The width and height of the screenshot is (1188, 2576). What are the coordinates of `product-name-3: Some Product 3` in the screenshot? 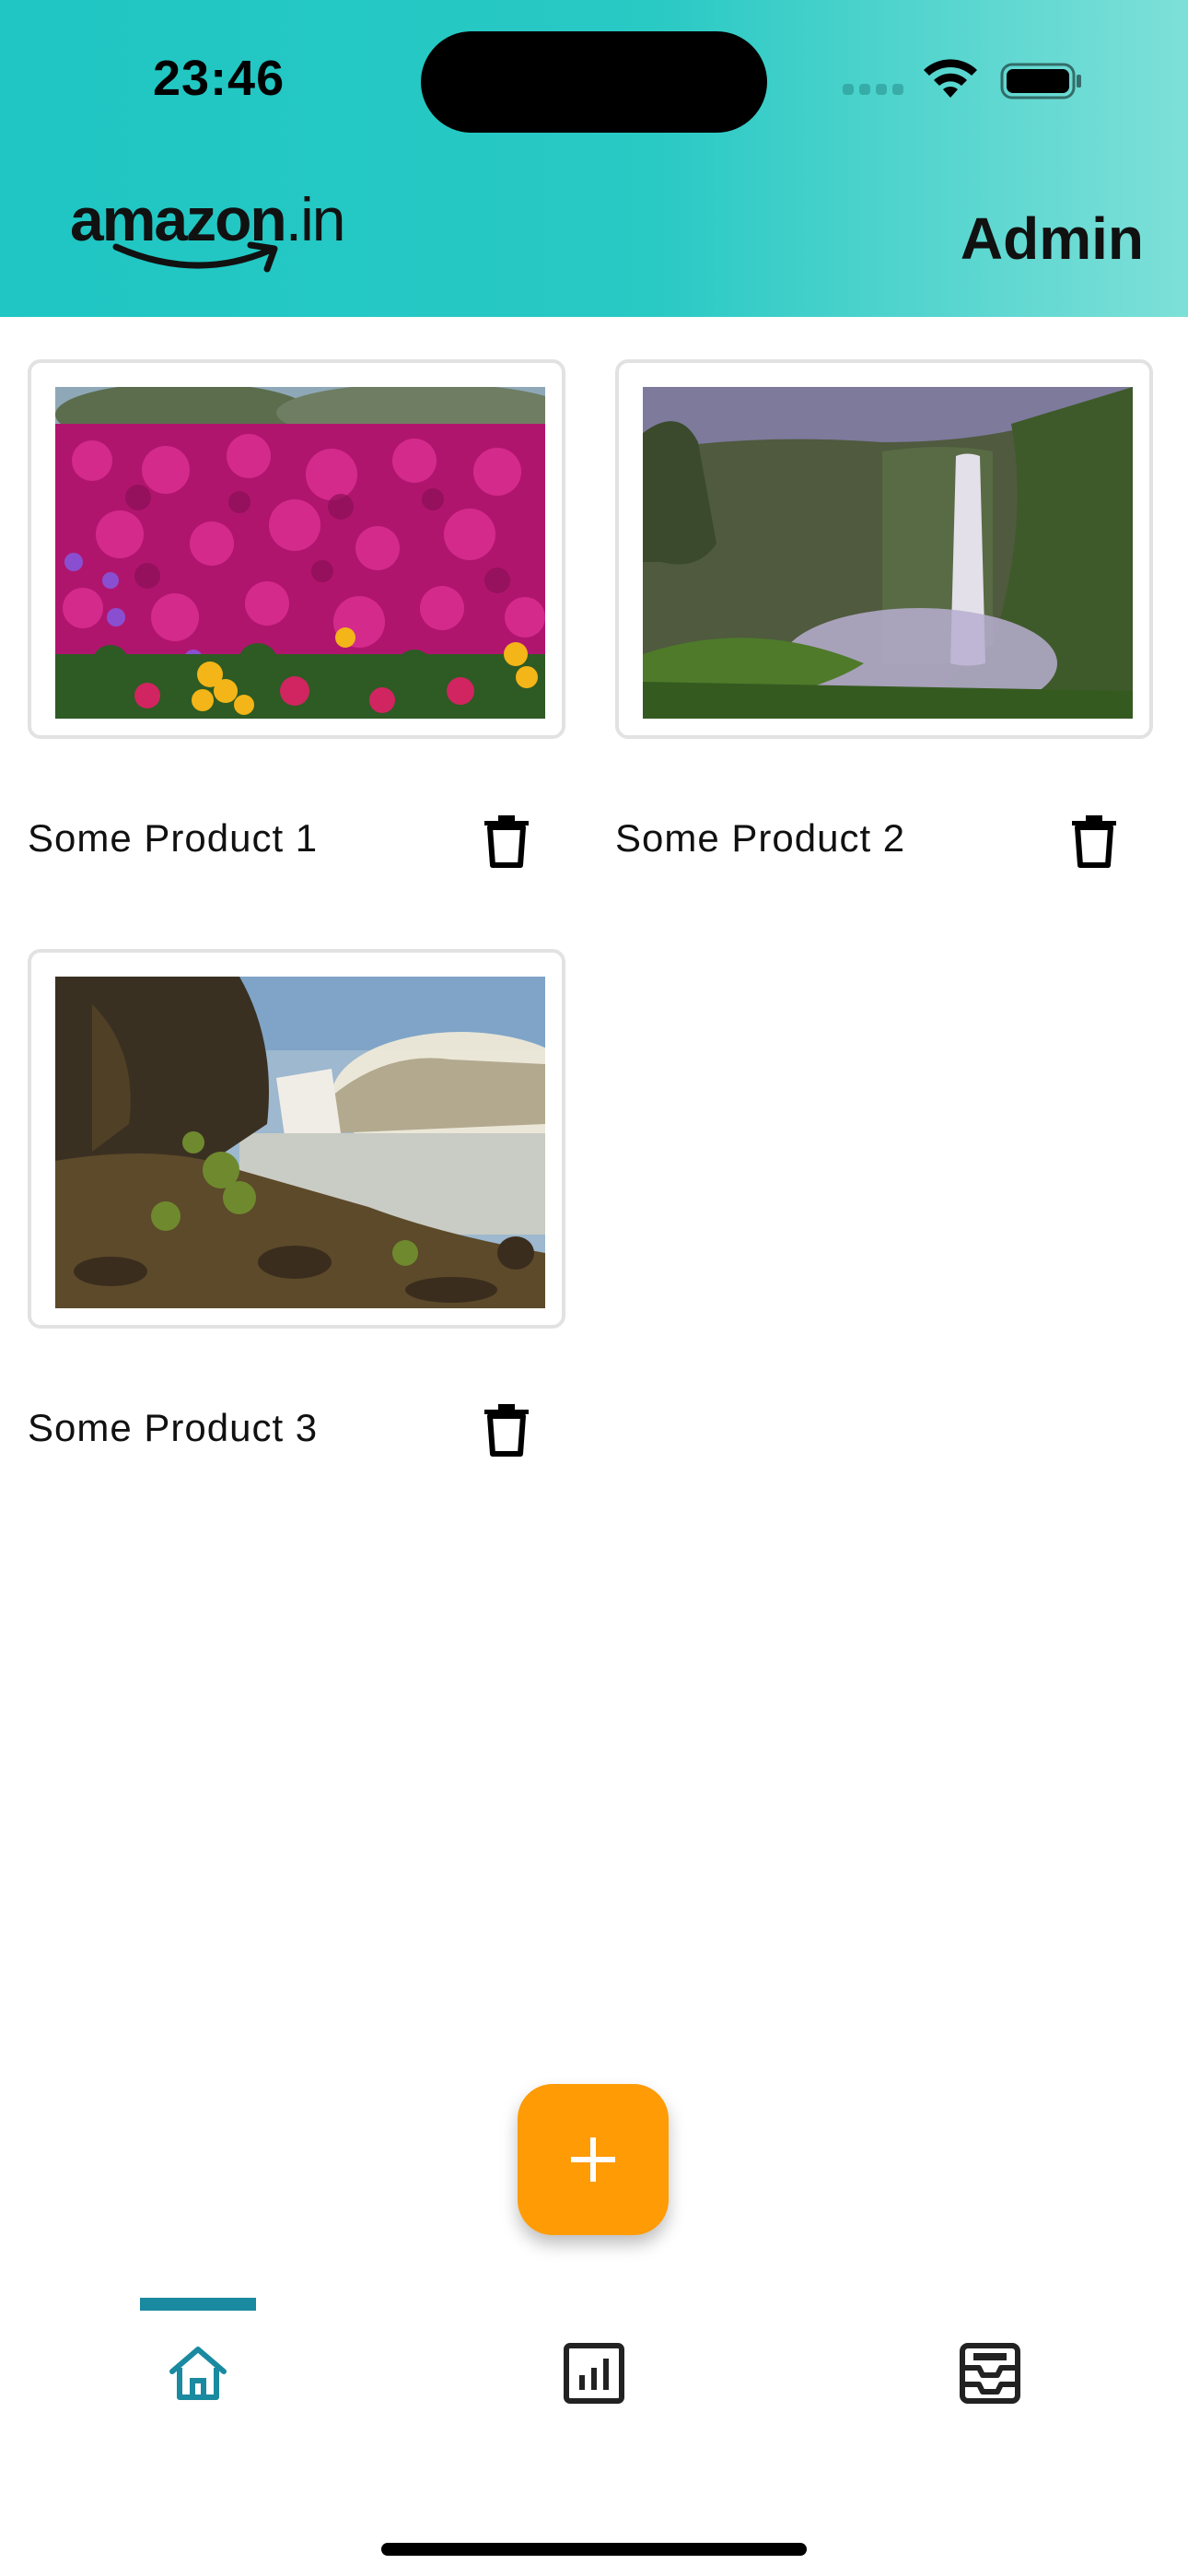 It's located at (173, 1427).